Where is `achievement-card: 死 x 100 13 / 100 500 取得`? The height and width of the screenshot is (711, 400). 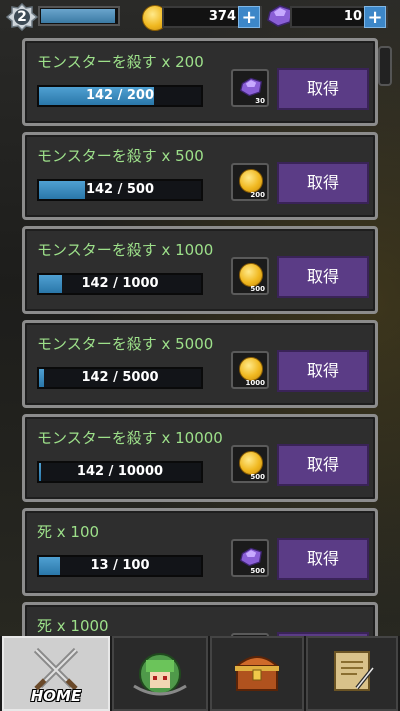
achievement-card: 死 x 100 13 / 100 500 取得 is located at coordinates (200, 552).